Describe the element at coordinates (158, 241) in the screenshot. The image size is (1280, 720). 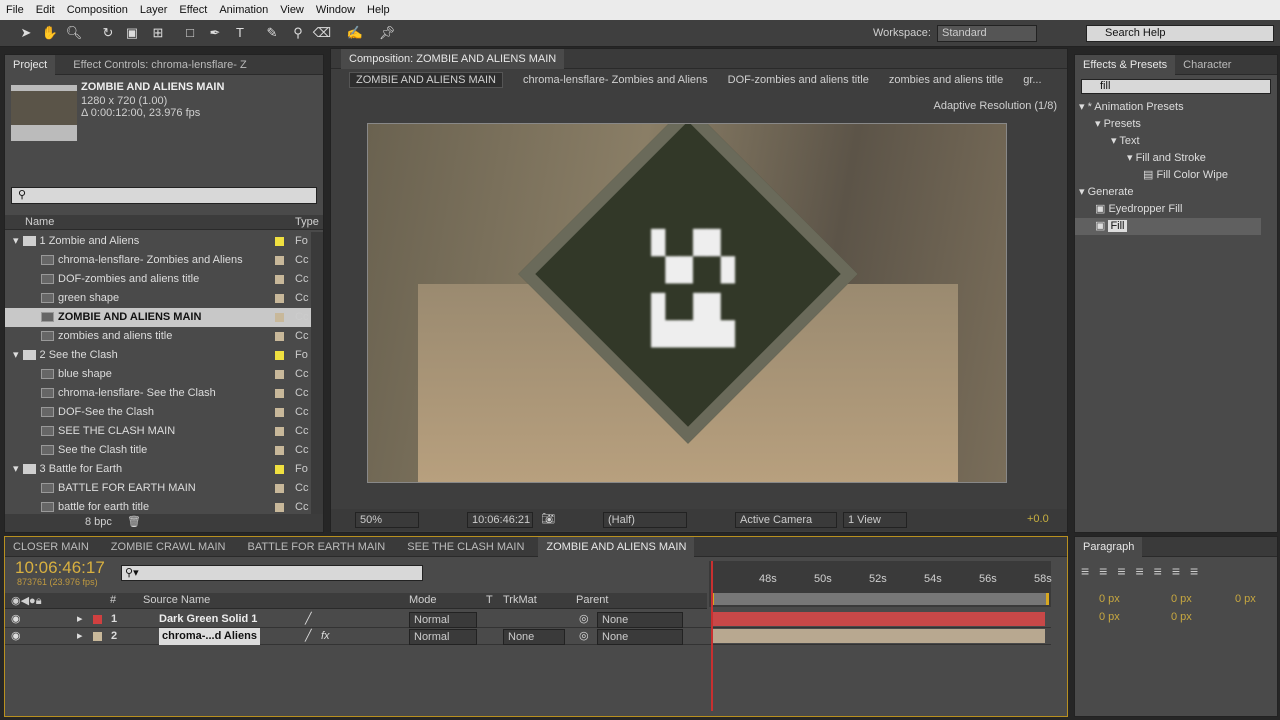
I see `project-folder: ▾ 1 Zombie and Aliens Fo` at that location.